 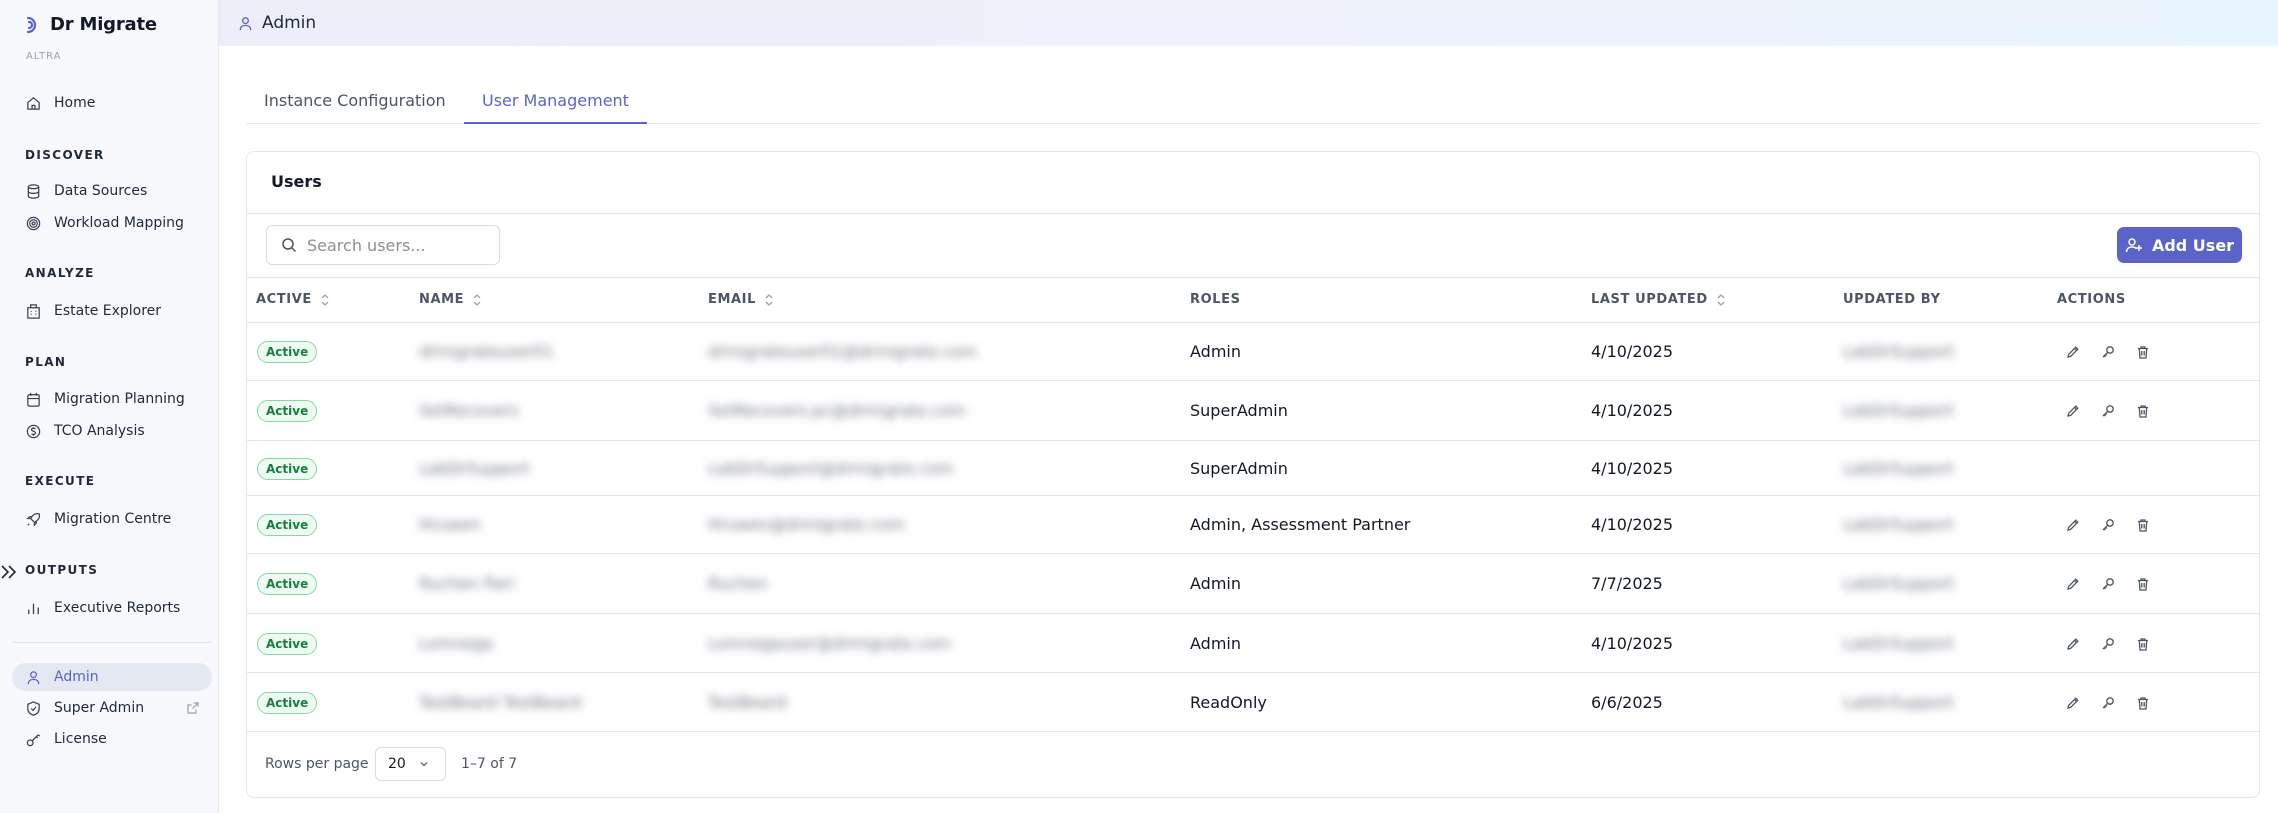 What do you see at coordinates (1300, 524) in the screenshot?
I see `user-roles: Admin, Assessment Partner` at bounding box center [1300, 524].